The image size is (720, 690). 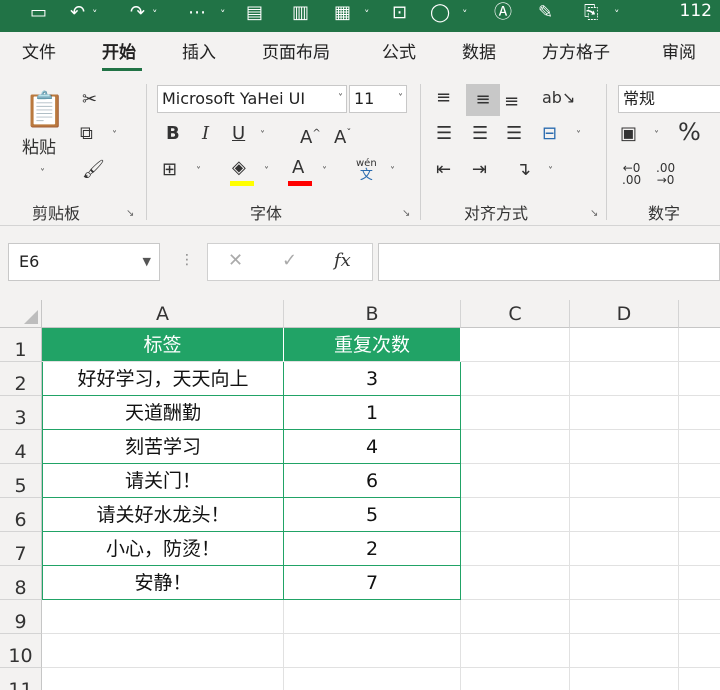 I want to click on pen-icon: ✎, so click(x=545, y=13).